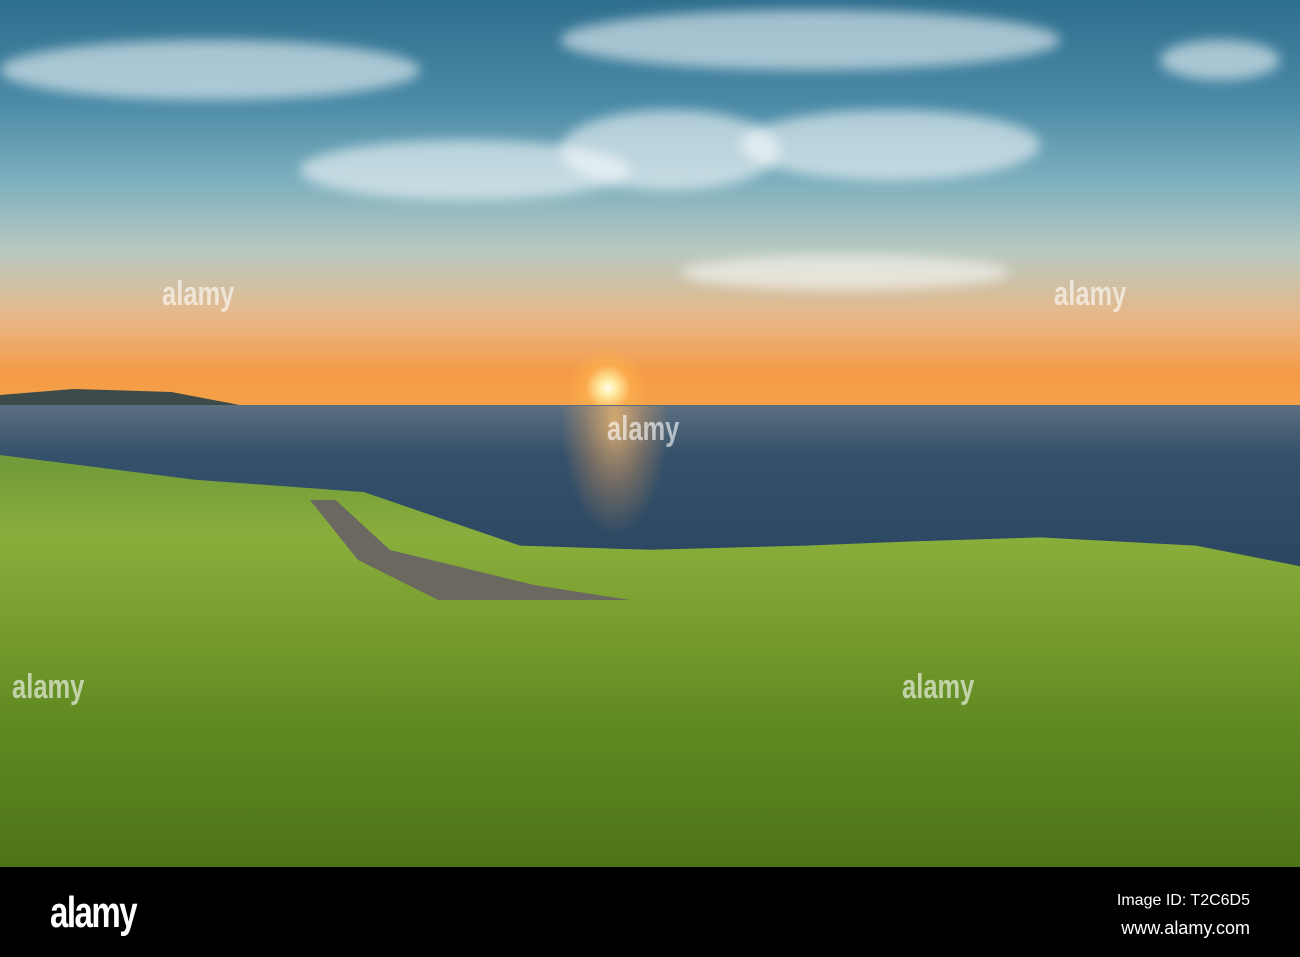 The image size is (1300, 957). Describe the element at coordinates (1183, 900) in the screenshot. I see `image-id: Image ID: T2C6D5` at that location.